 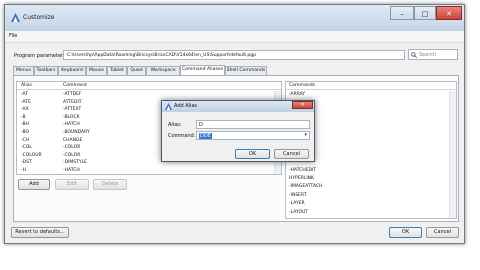 What do you see at coordinates (414, 55) in the screenshot?
I see `search-icon` at bounding box center [414, 55].